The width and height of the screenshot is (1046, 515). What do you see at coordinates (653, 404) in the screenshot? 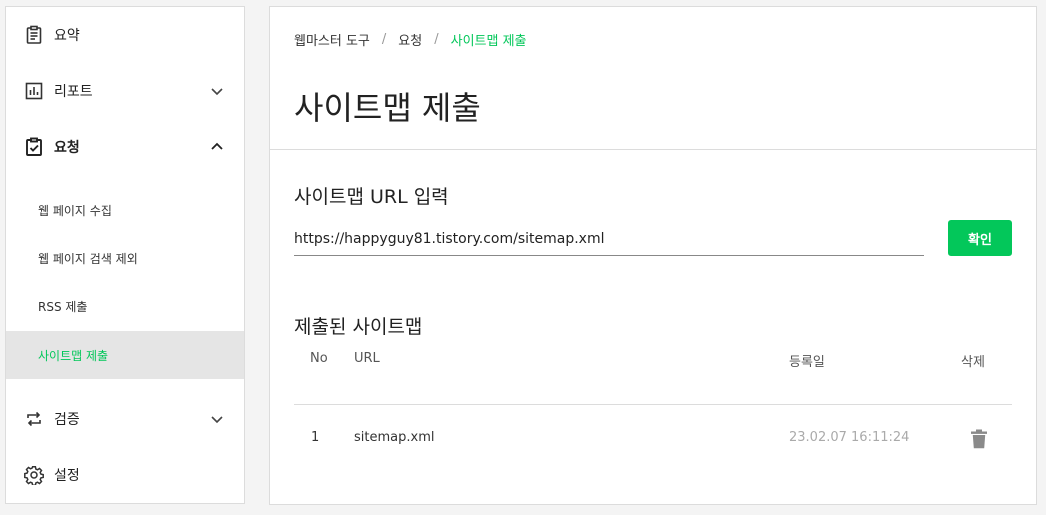
I see `table-divider` at bounding box center [653, 404].